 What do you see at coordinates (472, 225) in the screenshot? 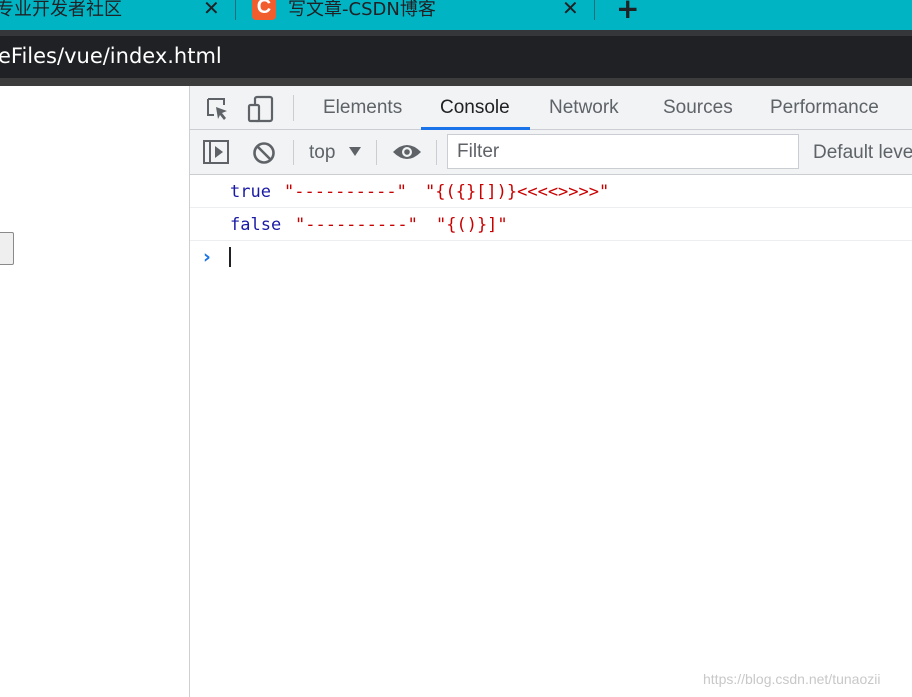
I see `log-value: "{()}]"` at bounding box center [472, 225].